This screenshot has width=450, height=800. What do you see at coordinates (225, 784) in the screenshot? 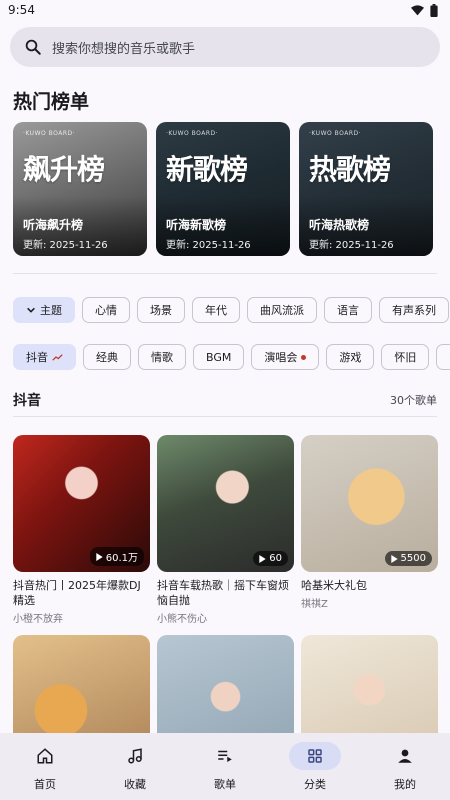
I see `nav-label: 歌单` at bounding box center [225, 784].